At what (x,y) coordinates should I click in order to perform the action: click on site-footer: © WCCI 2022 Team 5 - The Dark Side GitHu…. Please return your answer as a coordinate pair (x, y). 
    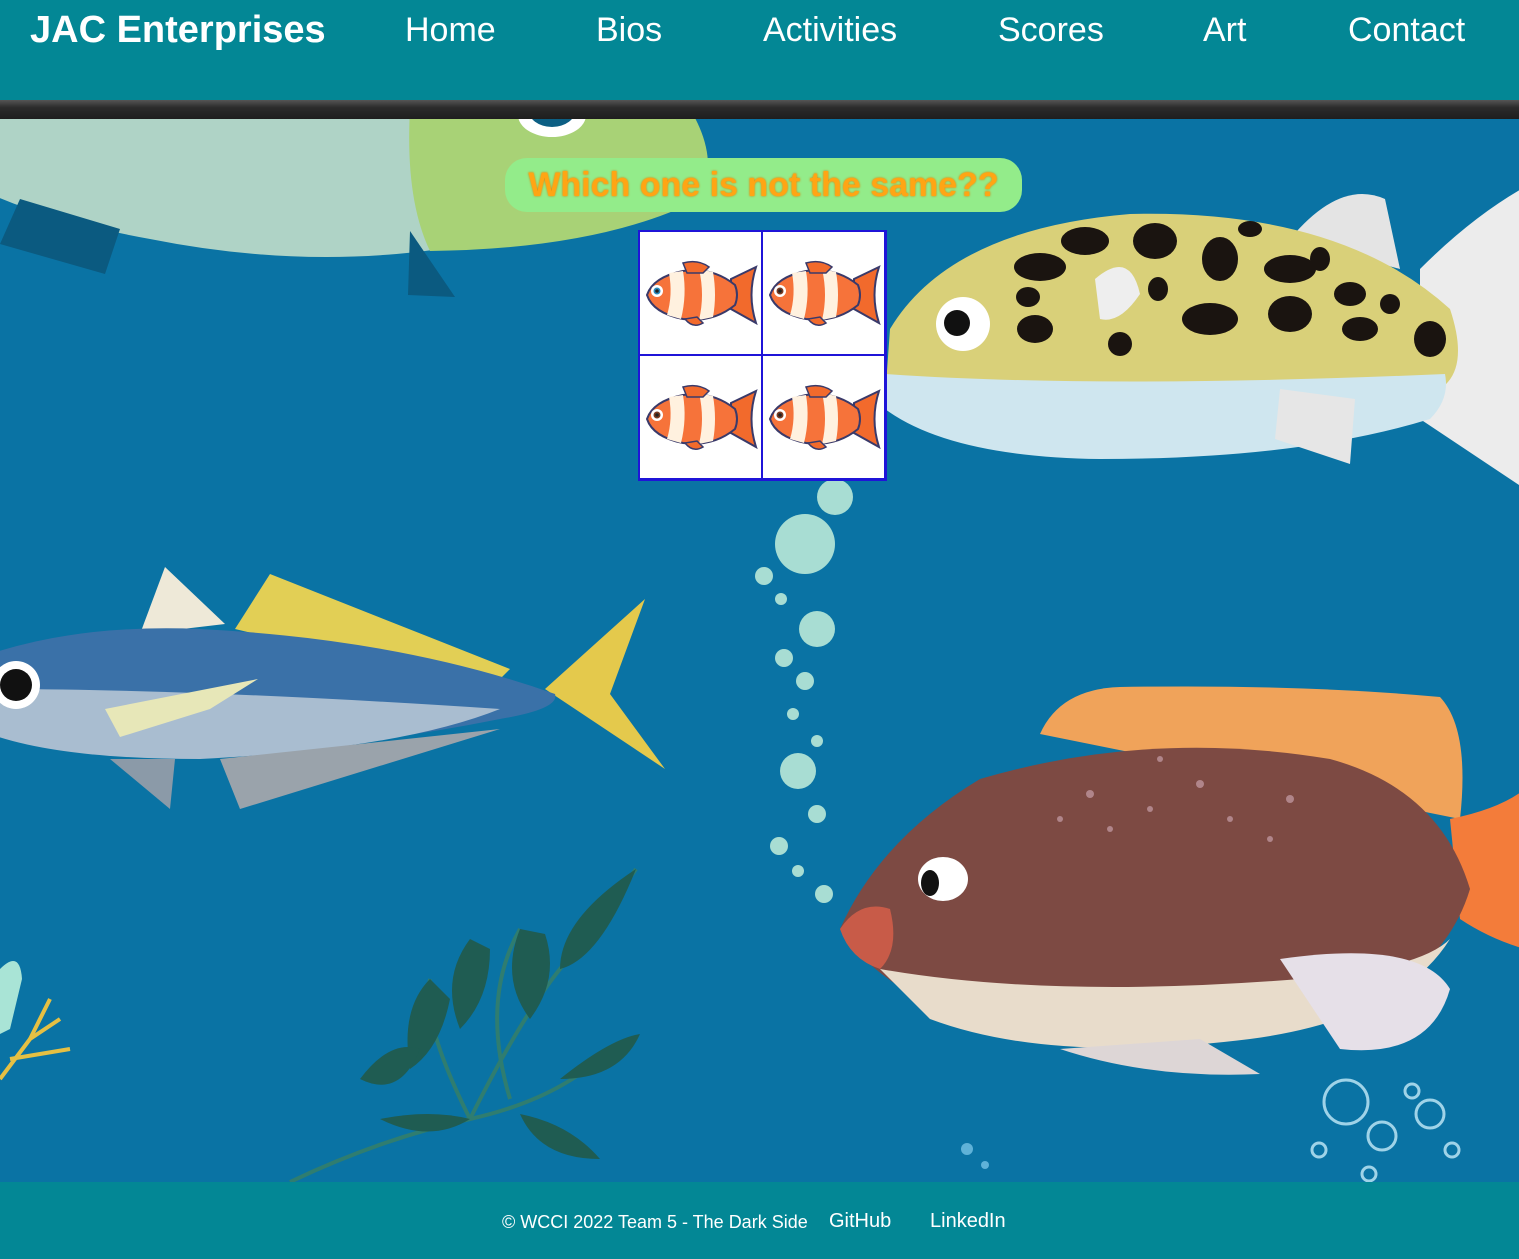
    Looking at the image, I should click on (759, 1220).